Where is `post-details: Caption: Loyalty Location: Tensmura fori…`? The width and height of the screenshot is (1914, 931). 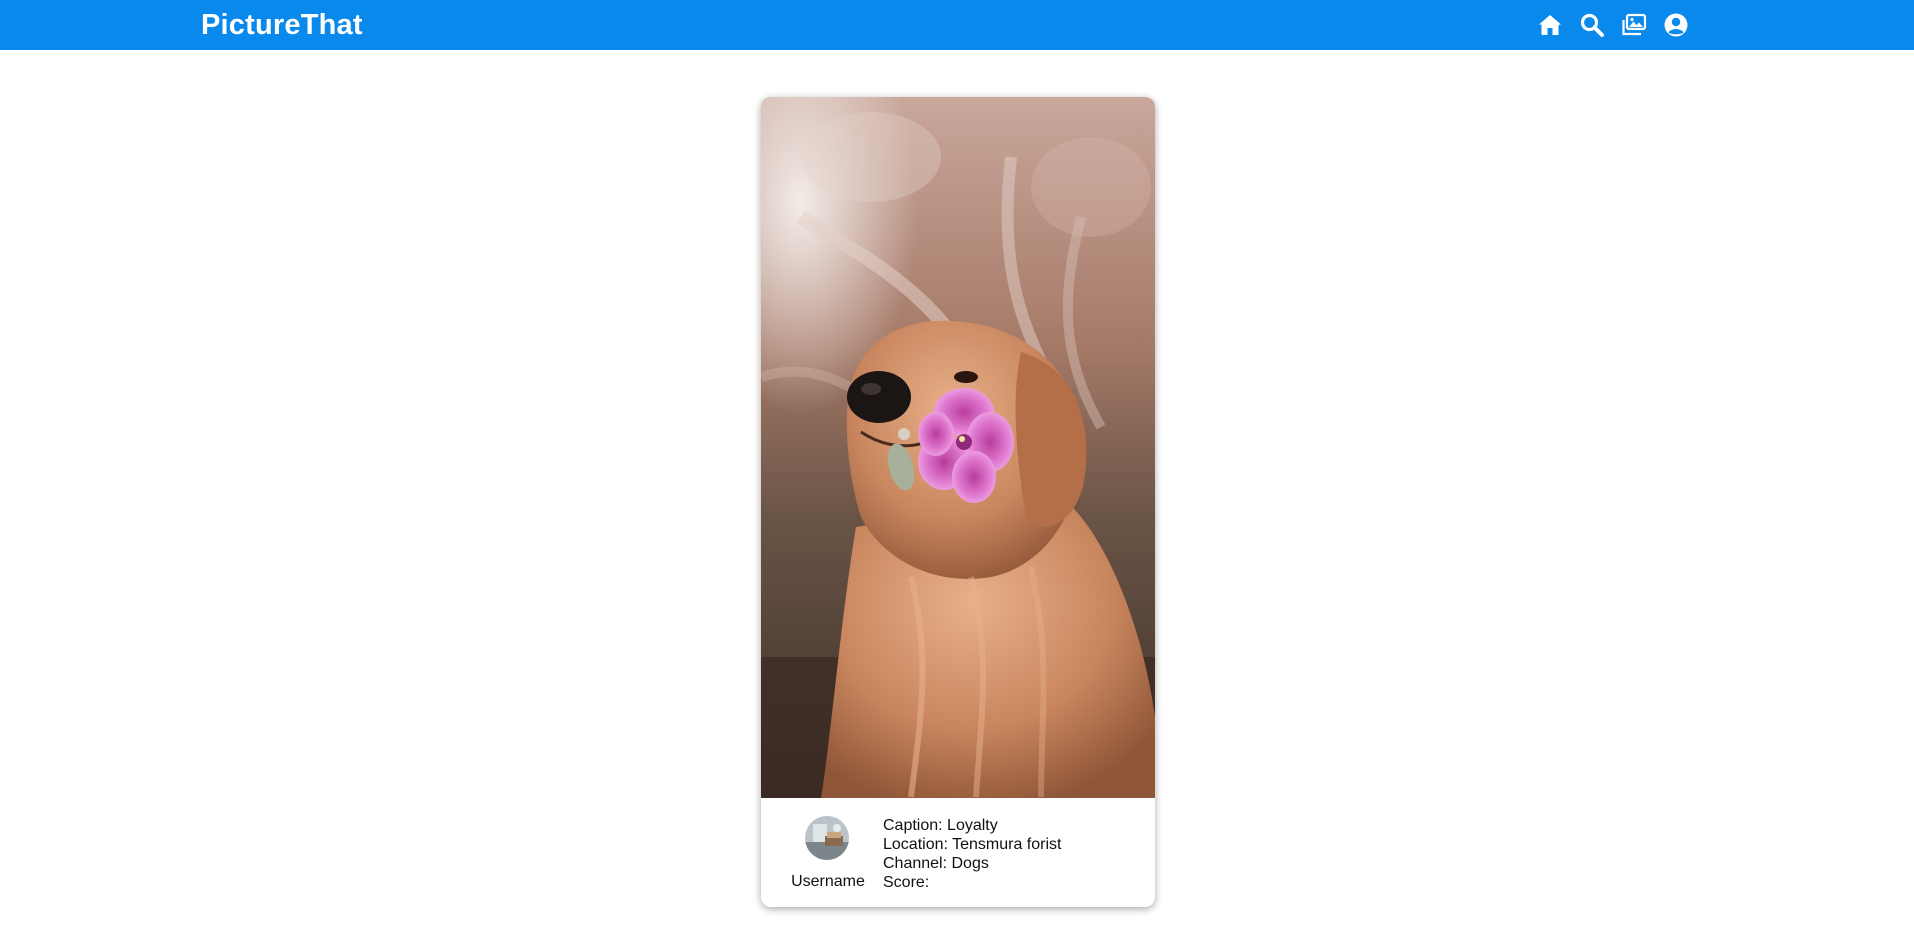 post-details: Caption: Loyalty Location: Tensmura fori… is located at coordinates (972, 854).